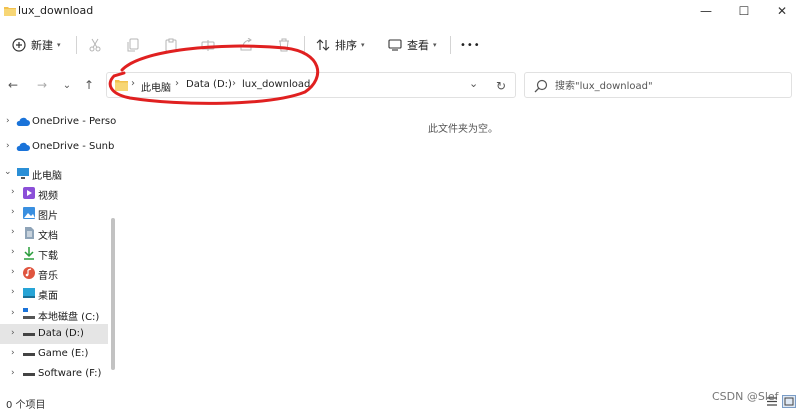  I want to click on copy-button, so click(133, 45).